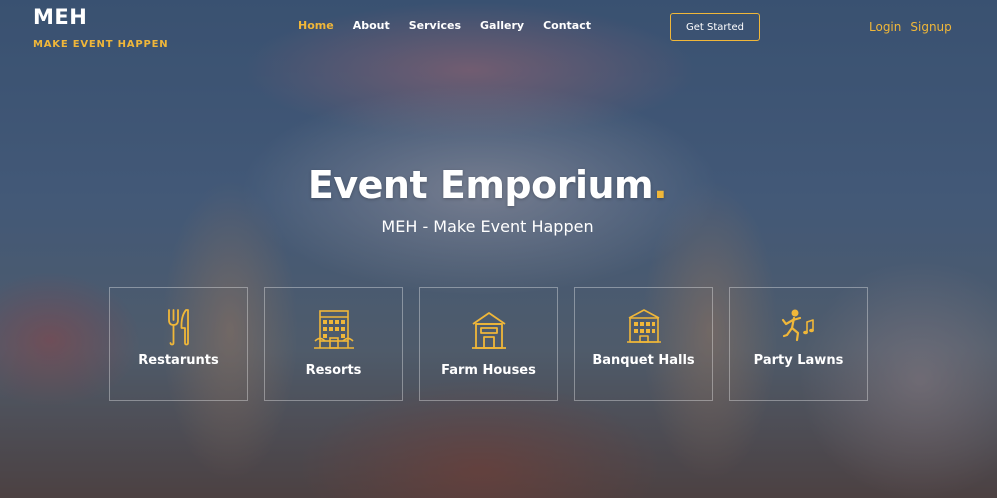  What do you see at coordinates (316, 25) in the screenshot?
I see `nav-item-home: Home` at bounding box center [316, 25].